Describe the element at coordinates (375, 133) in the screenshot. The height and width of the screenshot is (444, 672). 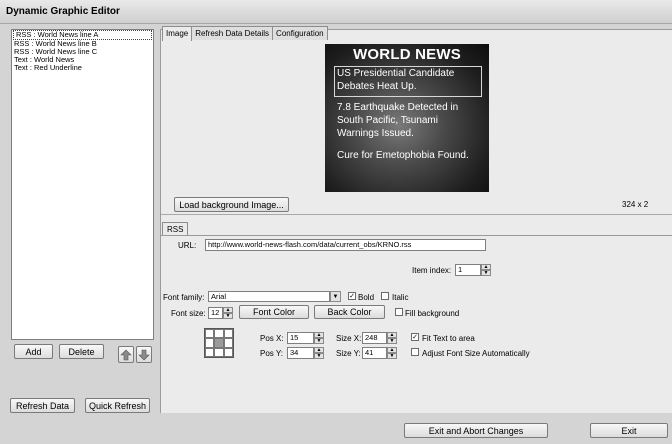
I see `preview-line: Warnings Issued.` at that location.